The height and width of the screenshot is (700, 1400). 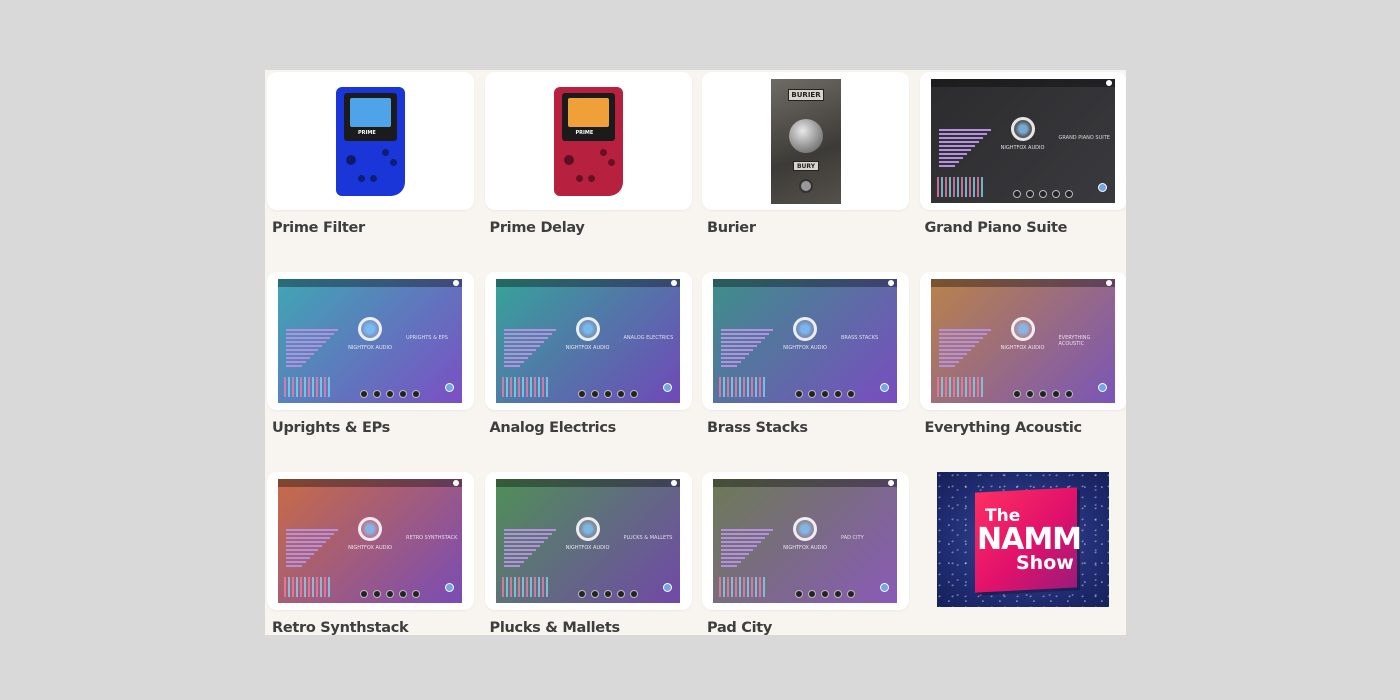 I want to click on plugin-screenshot: NIGHTFOX AUDIO ANALOG ELECTRICS, so click(x=587, y=341).